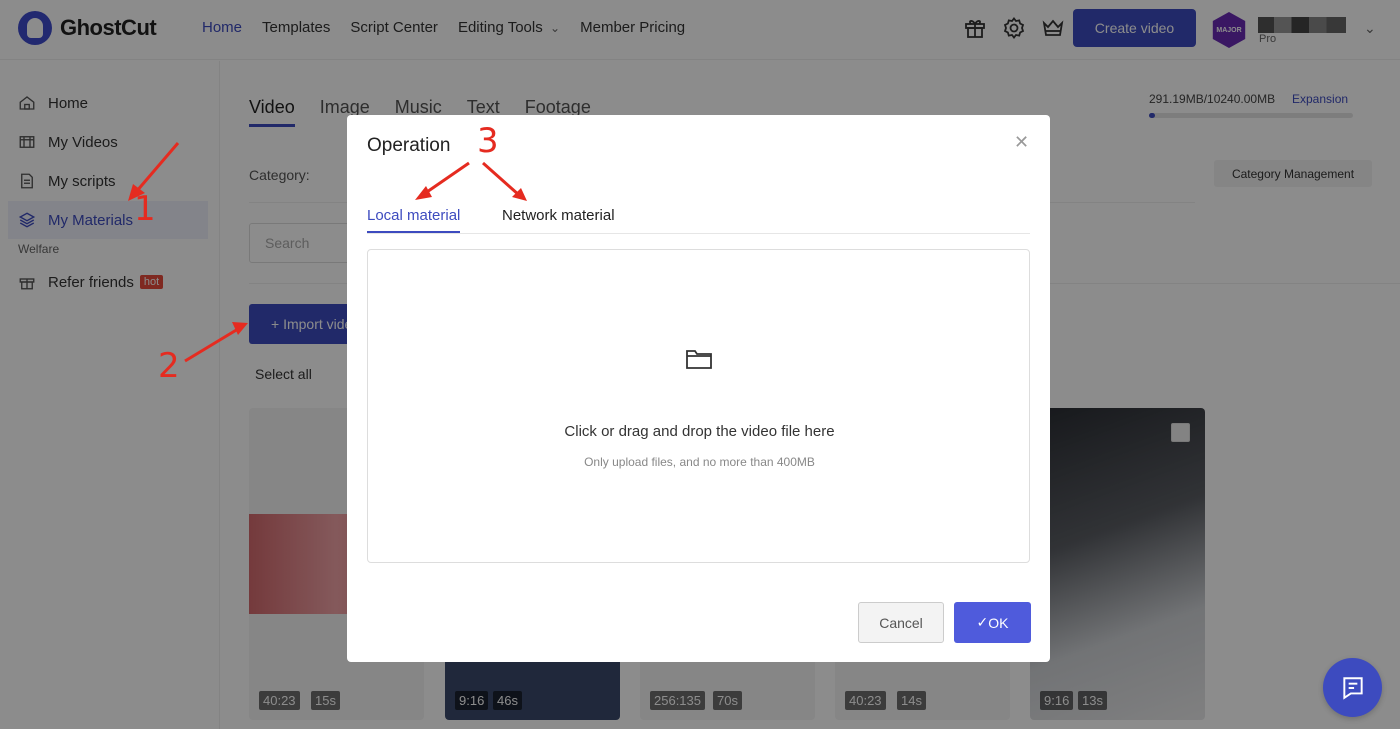 This screenshot has width=1400, height=729. What do you see at coordinates (169, 366) in the screenshot?
I see `annotation-step-2: 2` at bounding box center [169, 366].